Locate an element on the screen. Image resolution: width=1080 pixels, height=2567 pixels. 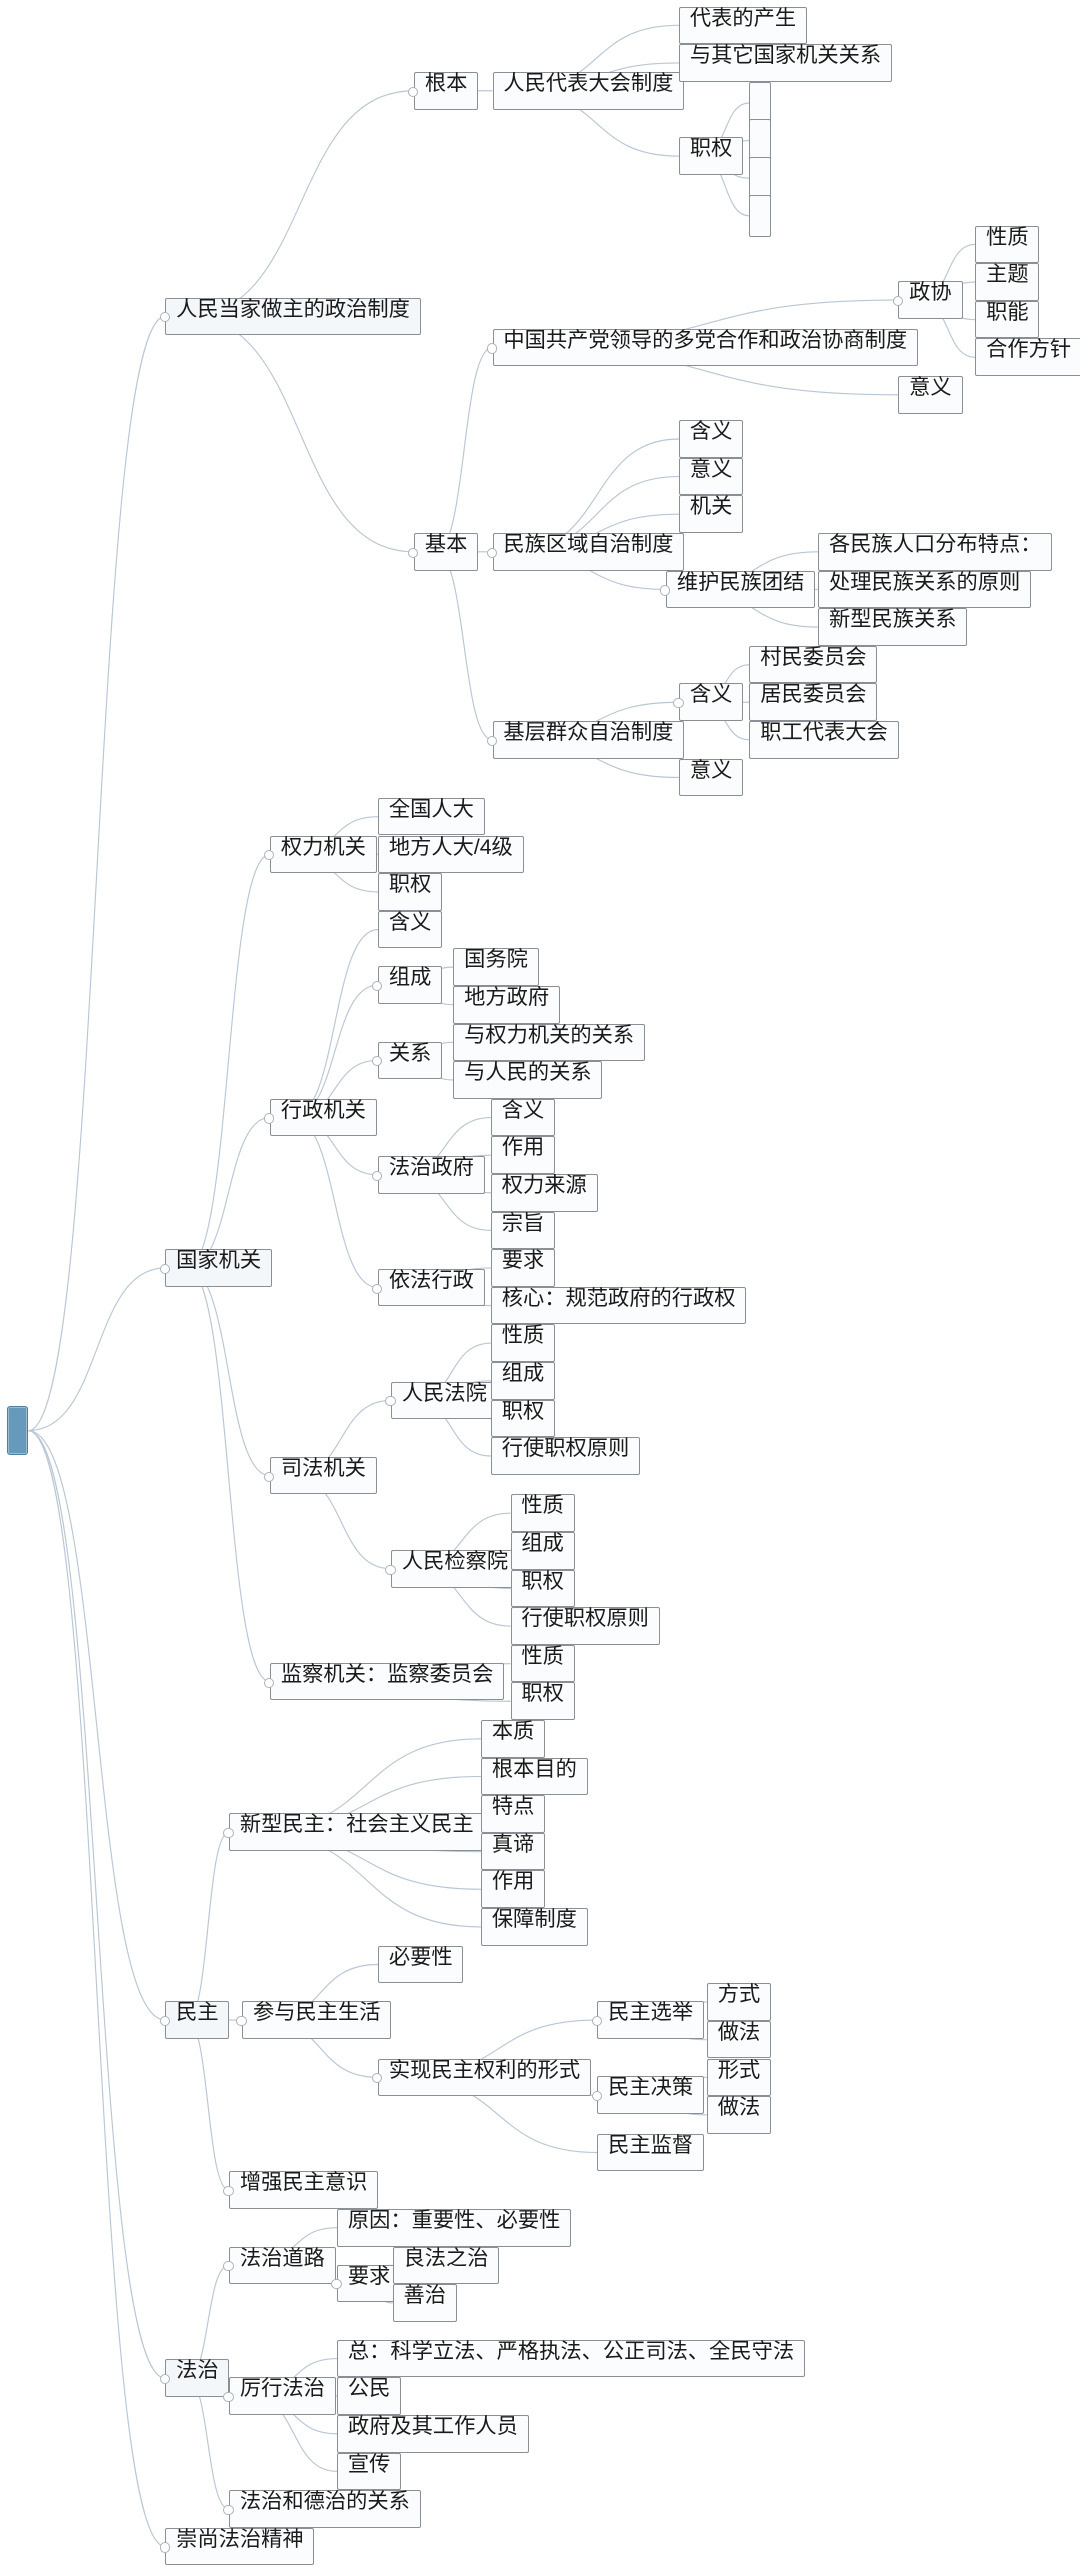
mindmap-node: 方式 is located at coordinates (739, 2002).